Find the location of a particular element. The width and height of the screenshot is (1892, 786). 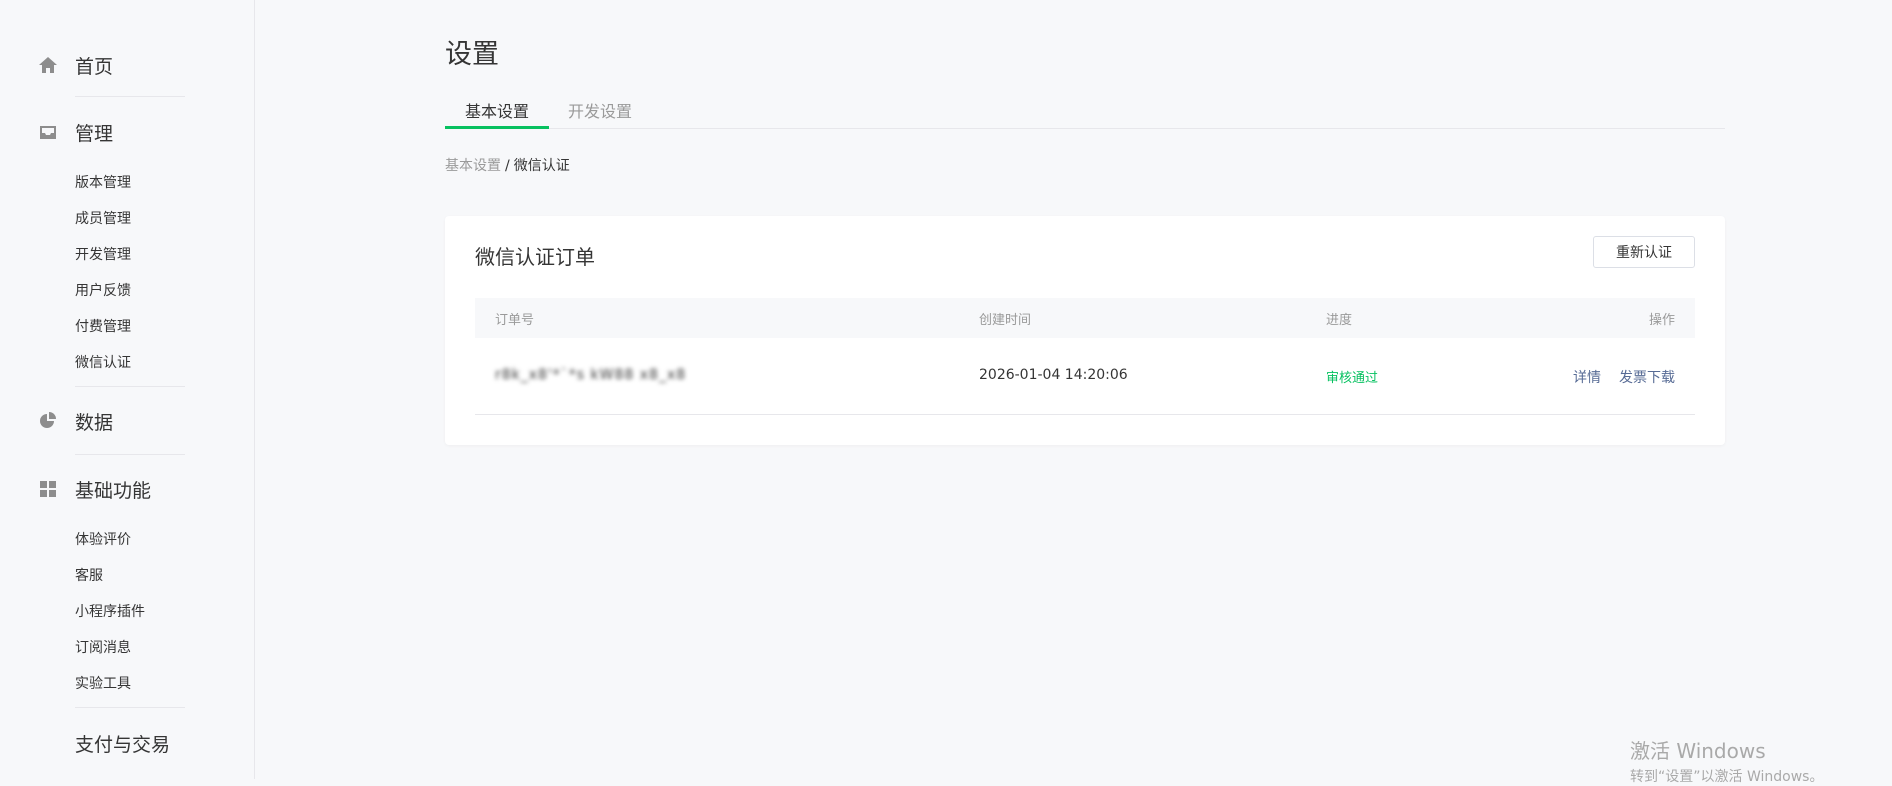

page-title: 设置 is located at coordinates (472, 54).